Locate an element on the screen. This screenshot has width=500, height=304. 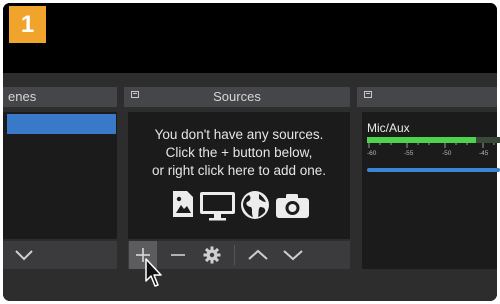
gear-icon is located at coordinates (212, 255).